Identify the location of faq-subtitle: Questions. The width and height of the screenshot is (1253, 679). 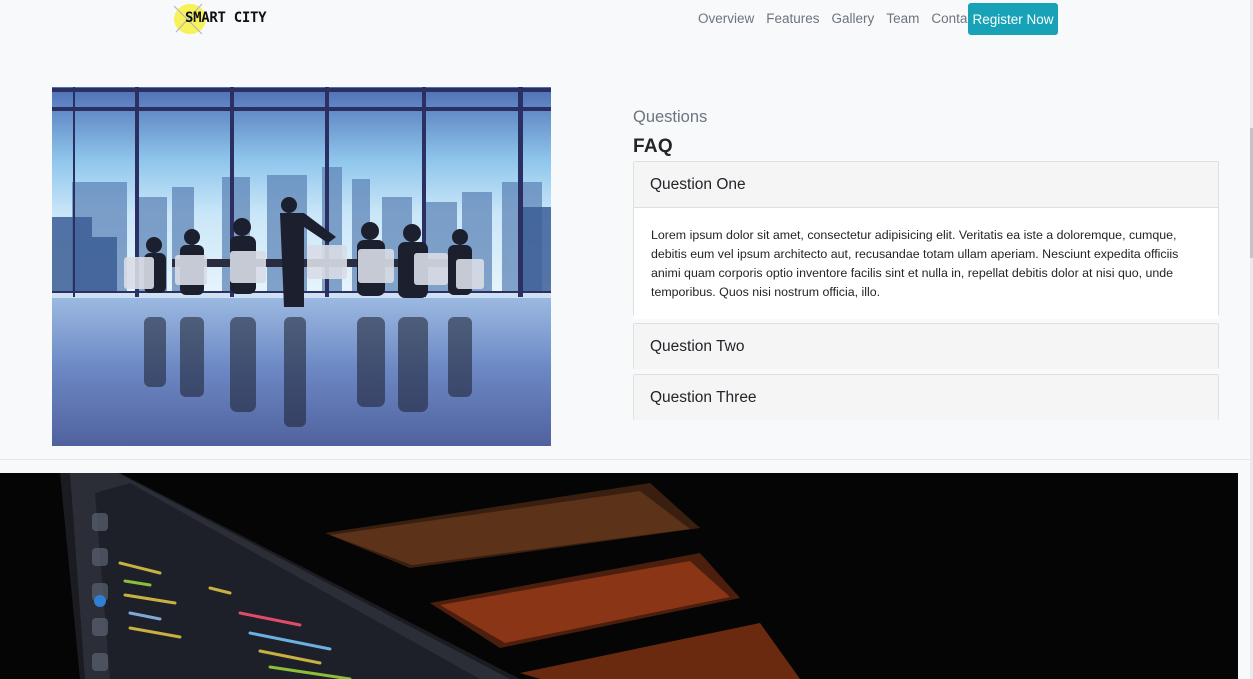
(670, 117).